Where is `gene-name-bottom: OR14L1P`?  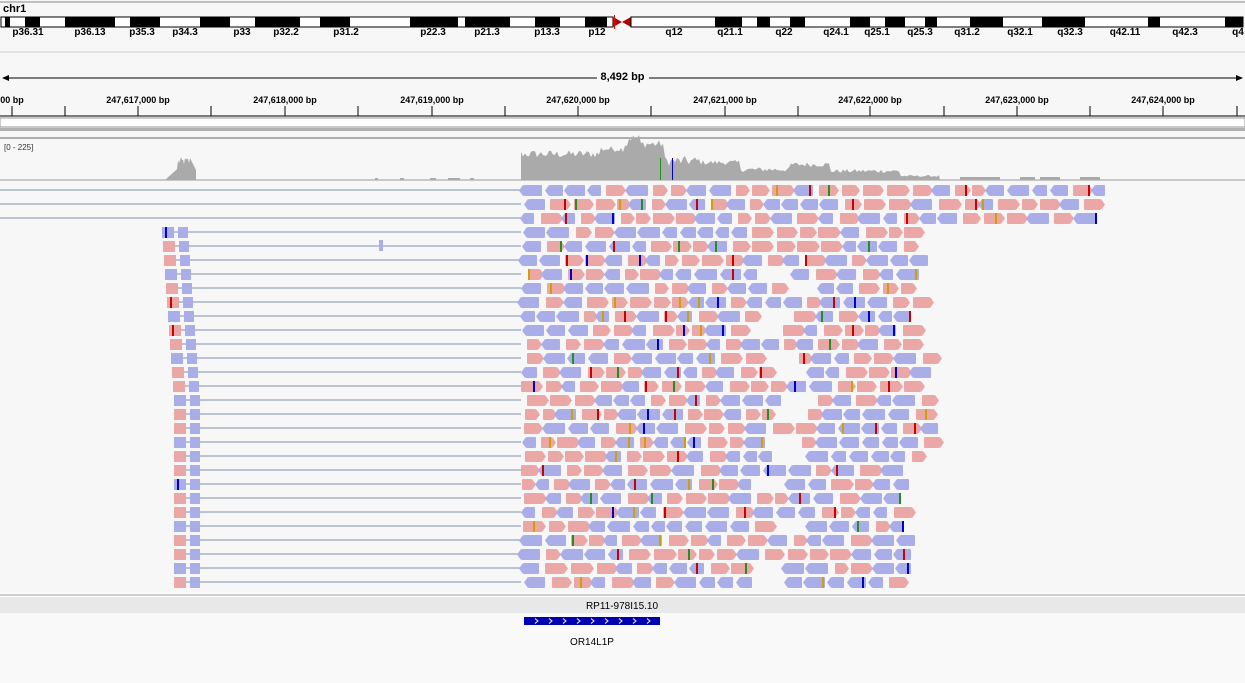 gene-name-bottom: OR14L1P is located at coordinates (592, 642).